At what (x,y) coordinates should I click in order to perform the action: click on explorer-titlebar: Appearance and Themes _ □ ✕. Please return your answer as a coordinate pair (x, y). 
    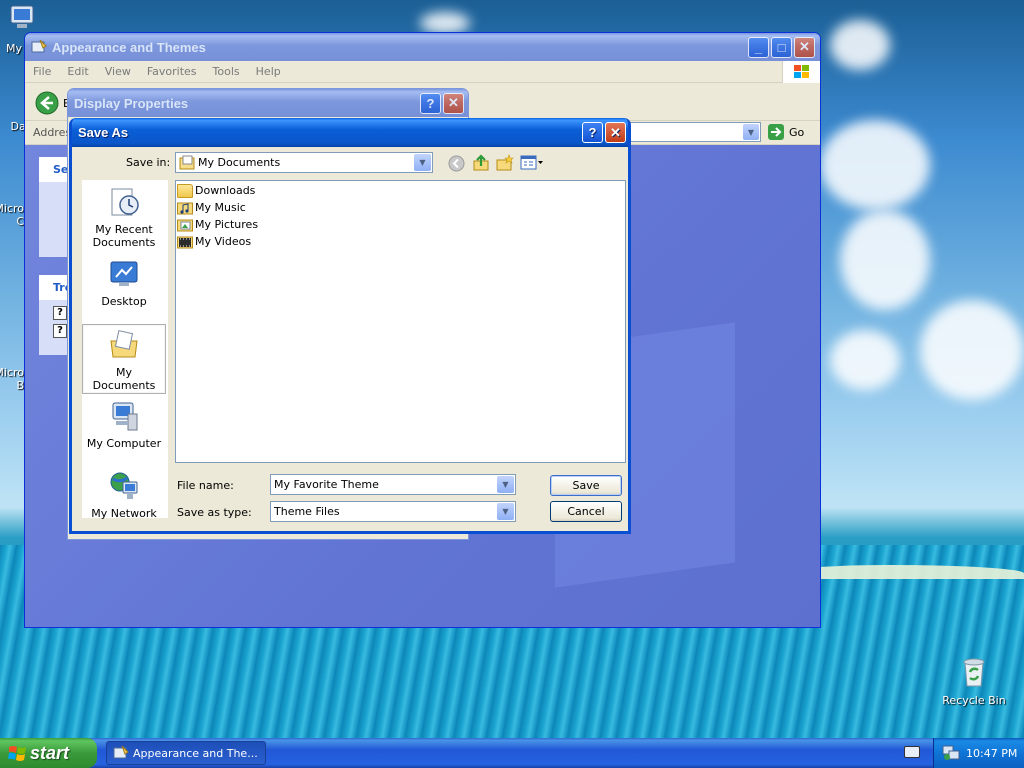
    Looking at the image, I should click on (422, 47).